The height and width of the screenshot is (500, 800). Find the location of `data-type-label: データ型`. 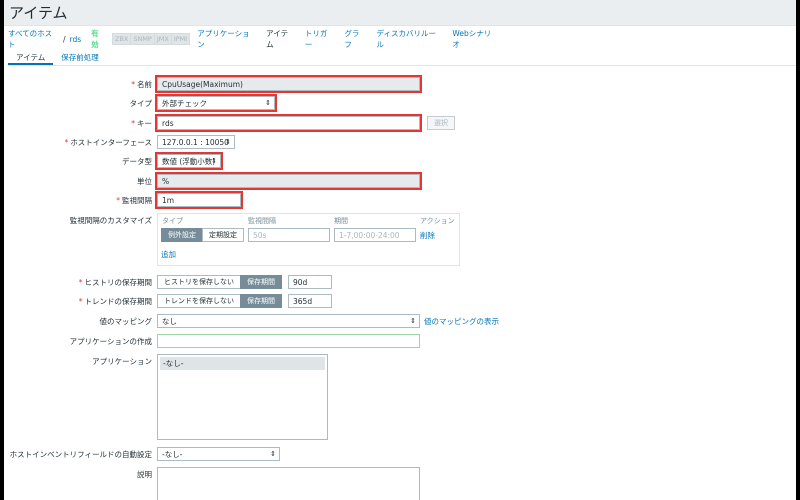

data-type-label: データ型 is located at coordinates (137, 161).